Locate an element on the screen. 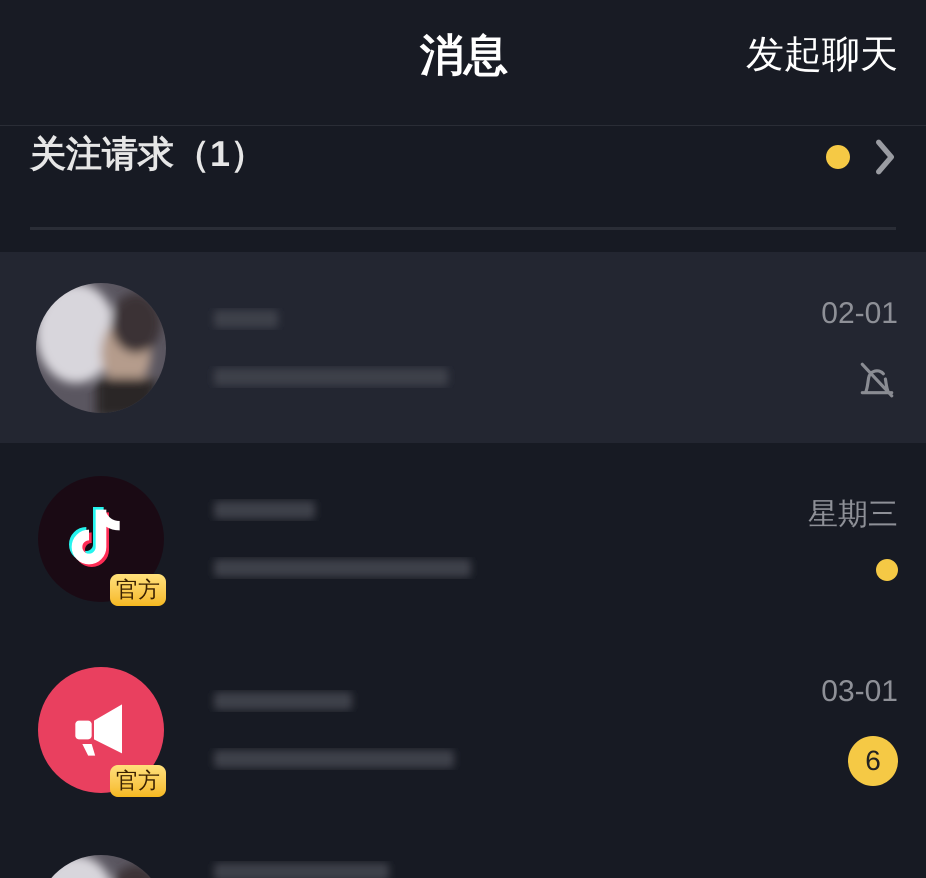  message-time: 星期三 is located at coordinates (853, 514).